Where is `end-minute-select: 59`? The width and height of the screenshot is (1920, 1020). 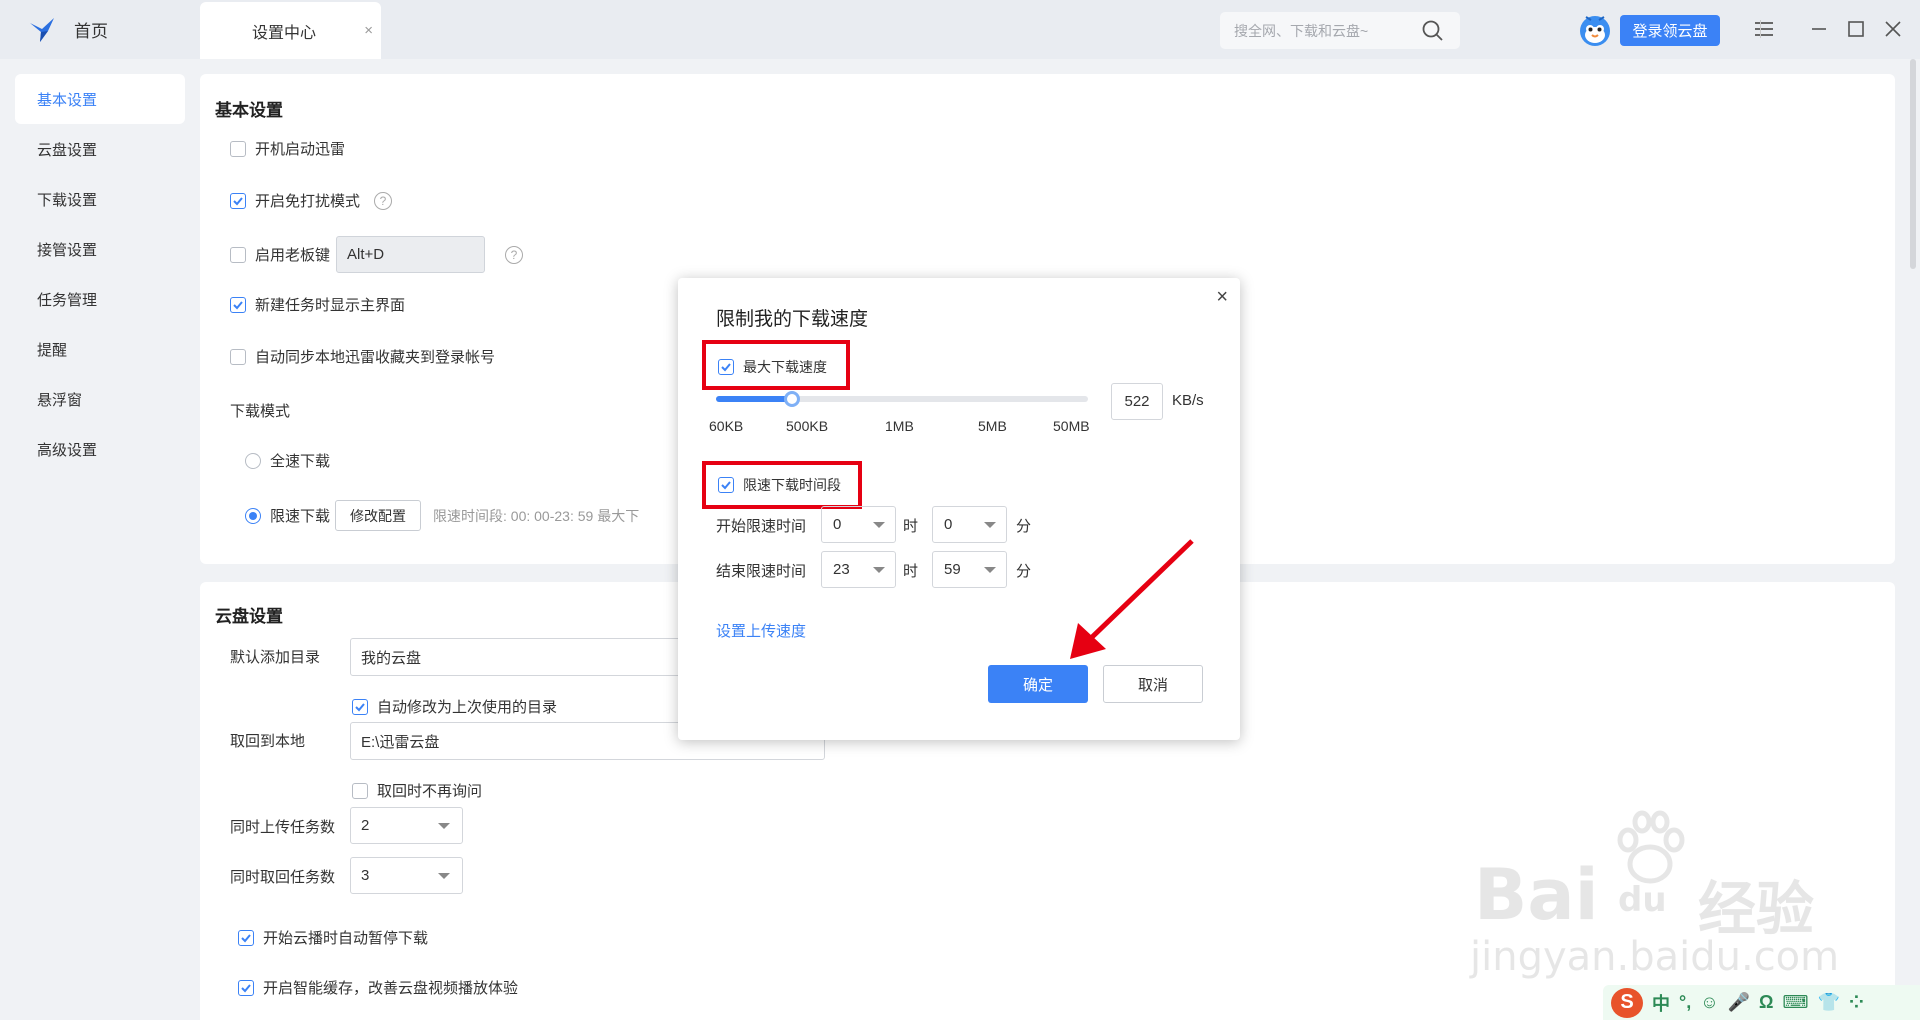 end-minute-select: 59 is located at coordinates (969, 569).